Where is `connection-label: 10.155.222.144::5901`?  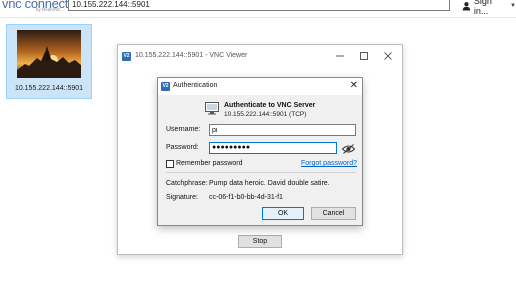 connection-label: 10.155.222.144::5901 is located at coordinates (49, 88).